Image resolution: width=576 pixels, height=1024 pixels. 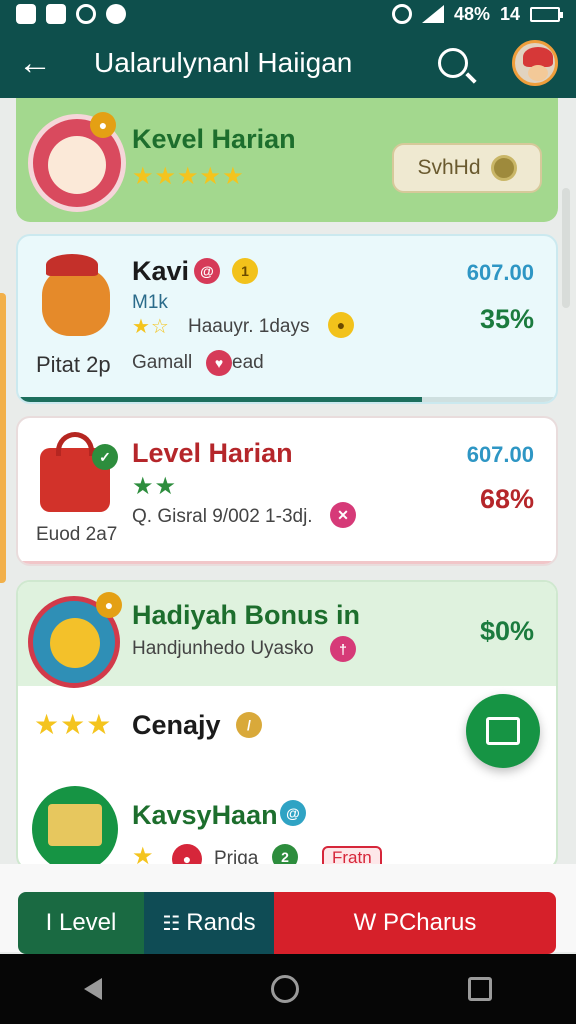 What do you see at coordinates (288, 14) in the screenshot?
I see `status-bar: 48% 14` at bounding box center [288, 14].